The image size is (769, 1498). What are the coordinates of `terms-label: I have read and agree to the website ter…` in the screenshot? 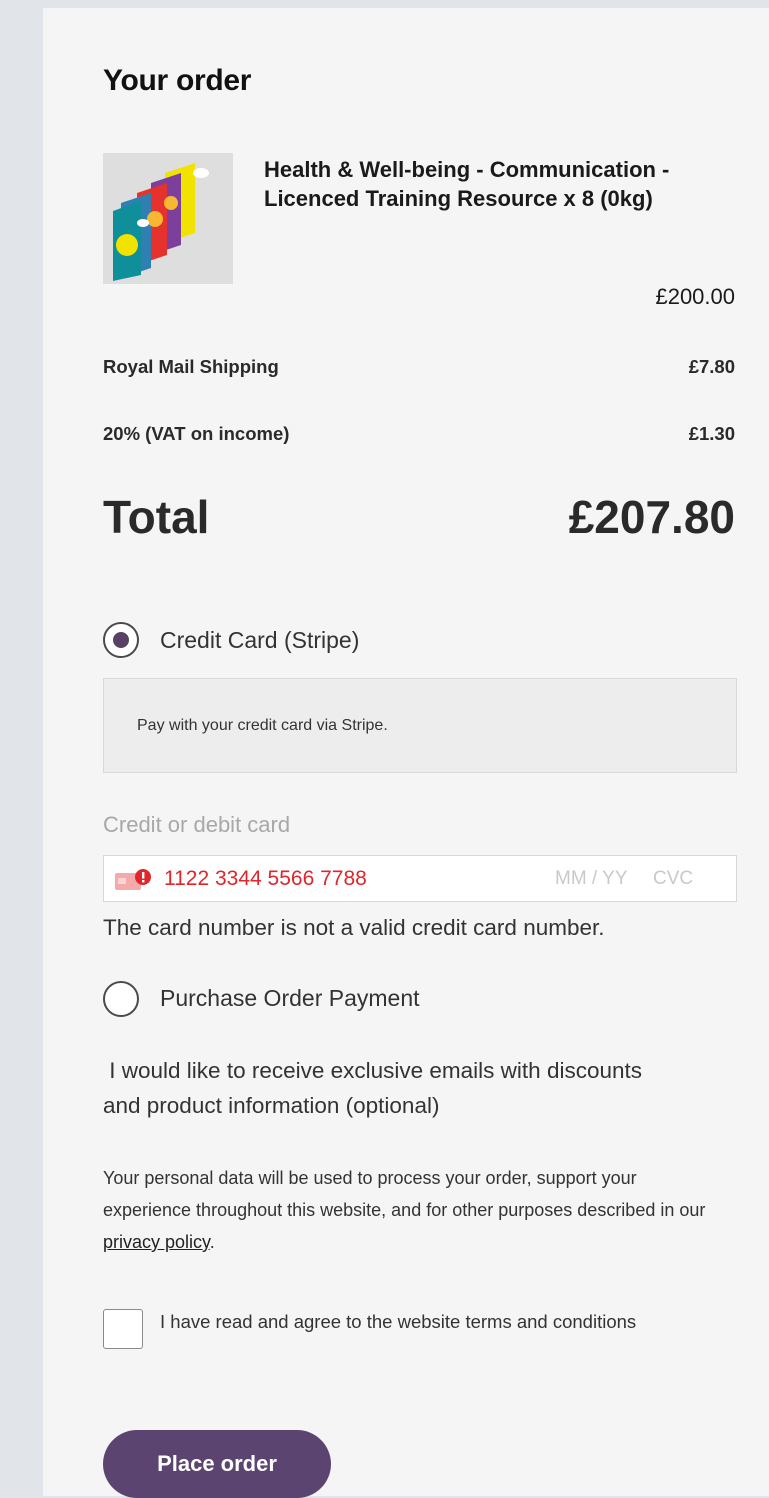 It's located at (430, 1322).